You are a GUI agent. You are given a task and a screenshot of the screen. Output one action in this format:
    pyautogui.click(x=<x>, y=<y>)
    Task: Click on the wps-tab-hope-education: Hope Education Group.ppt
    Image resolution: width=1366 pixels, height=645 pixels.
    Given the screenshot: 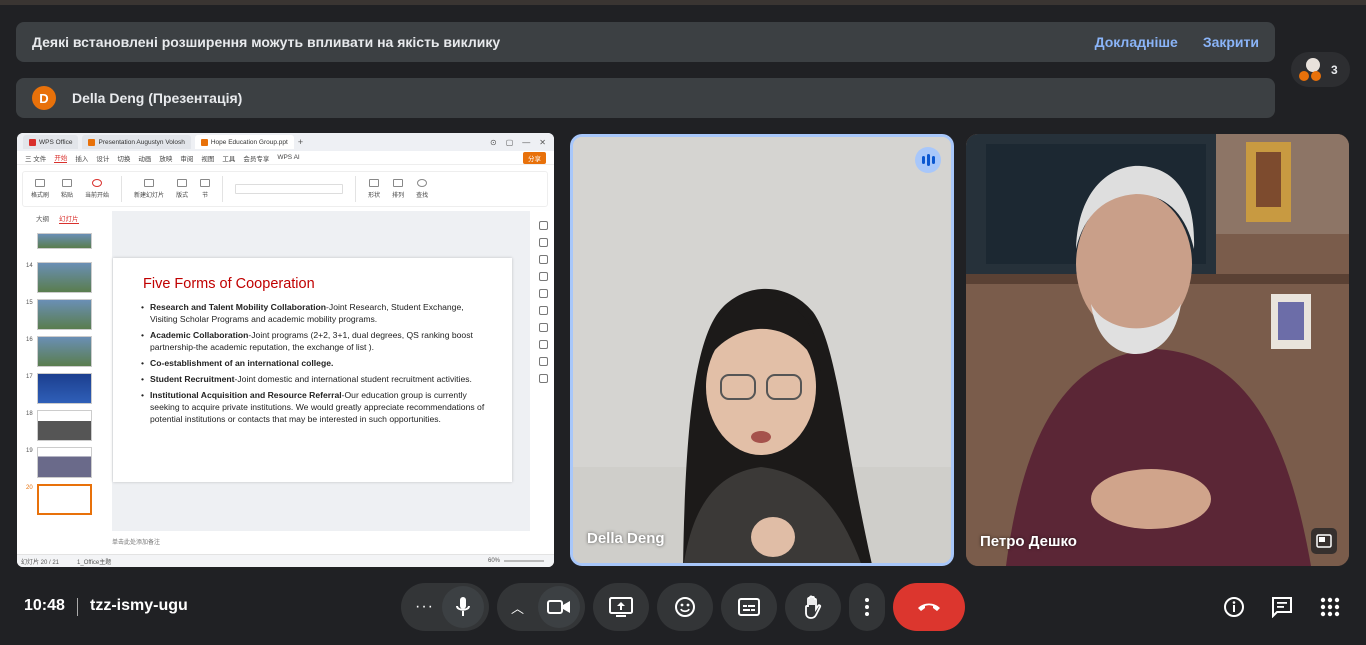 What is the action you would take?
    pyautogui.click(x=244, y=142)
    